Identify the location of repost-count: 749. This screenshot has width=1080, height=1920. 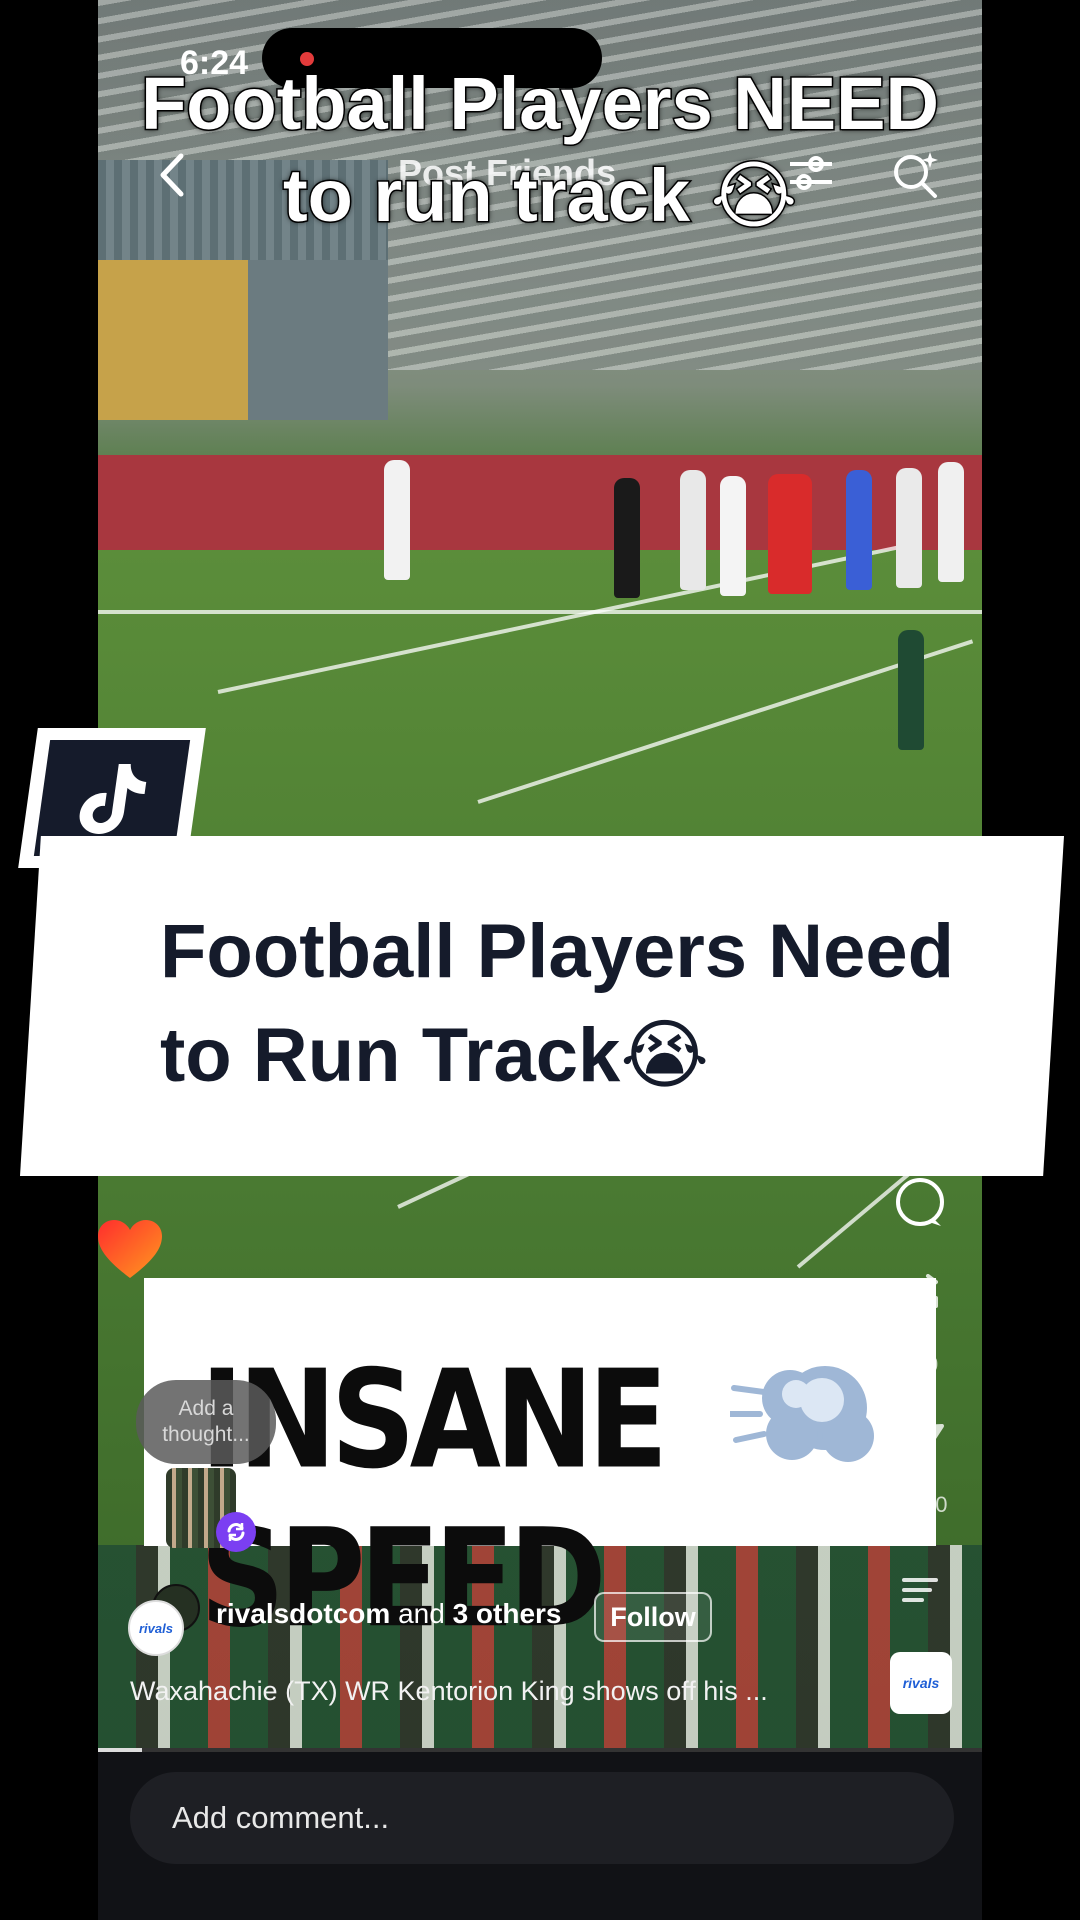
(920, 1364).